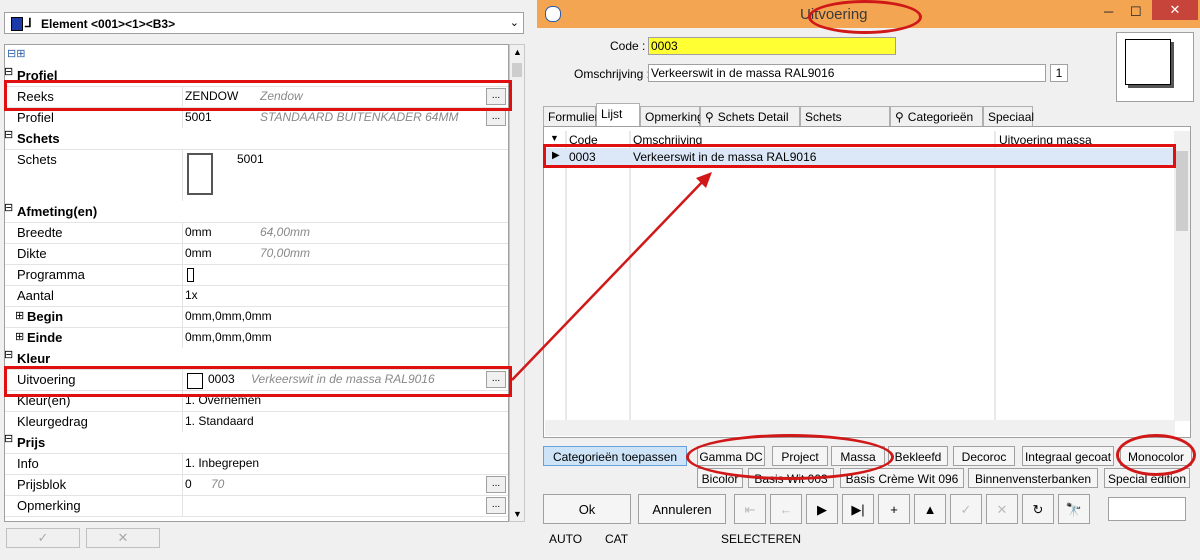 This screenshot has width=1200, height=560. I want to click on annotation-arrow, so click(611, 276).